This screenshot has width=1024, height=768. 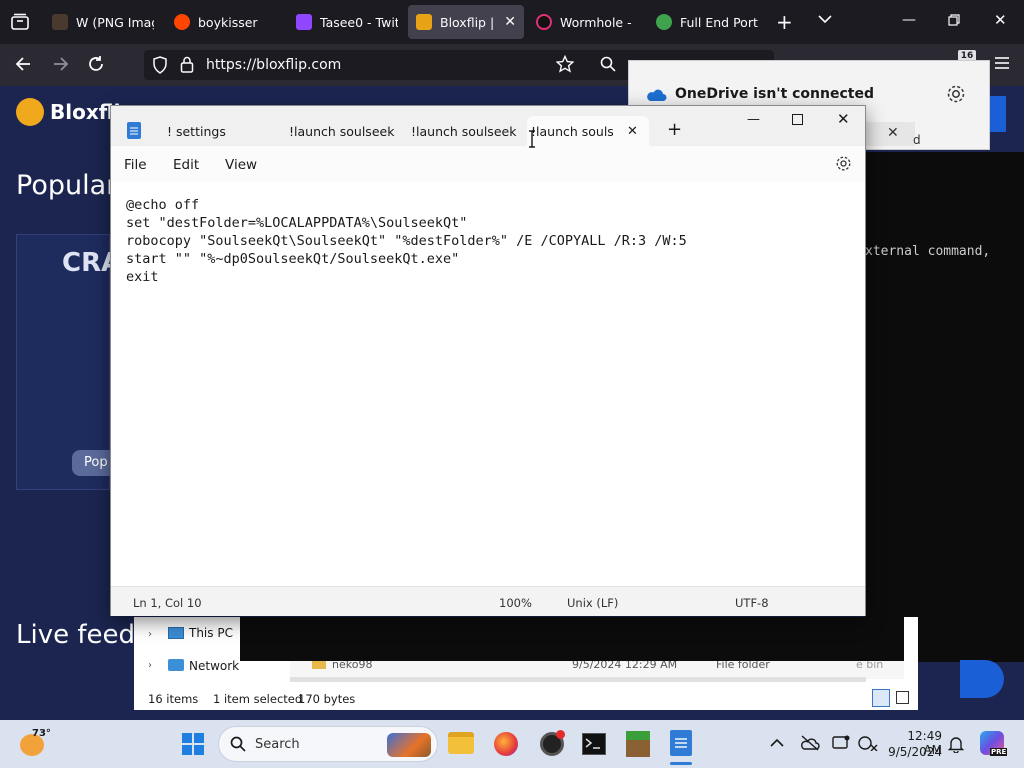 I want to click on search-placeholder: Search, so click(x=277, y=744).